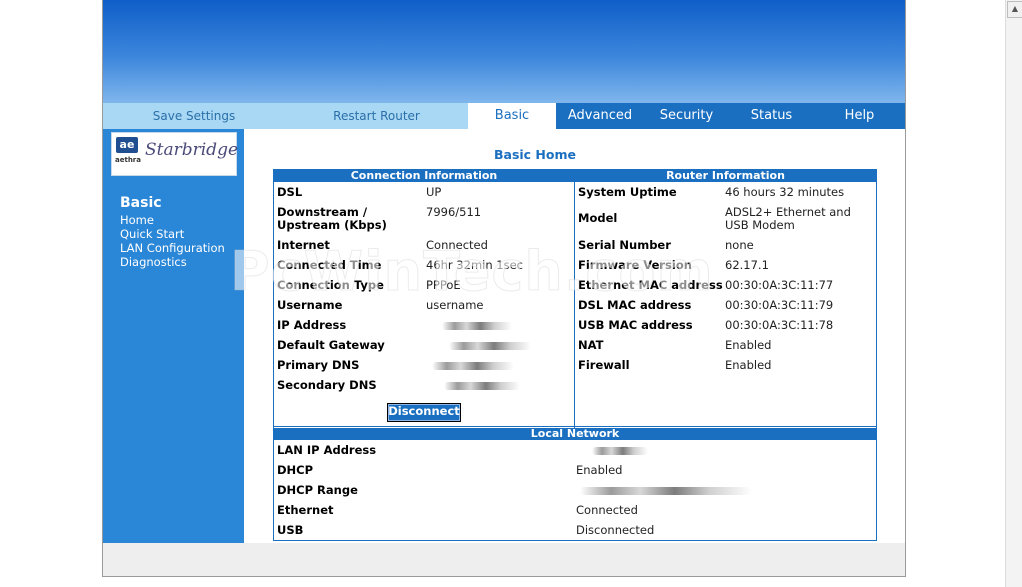  Describe the element at coordinates (739, 245) in the screenshot. I see `serial-number-value: none` at that location.